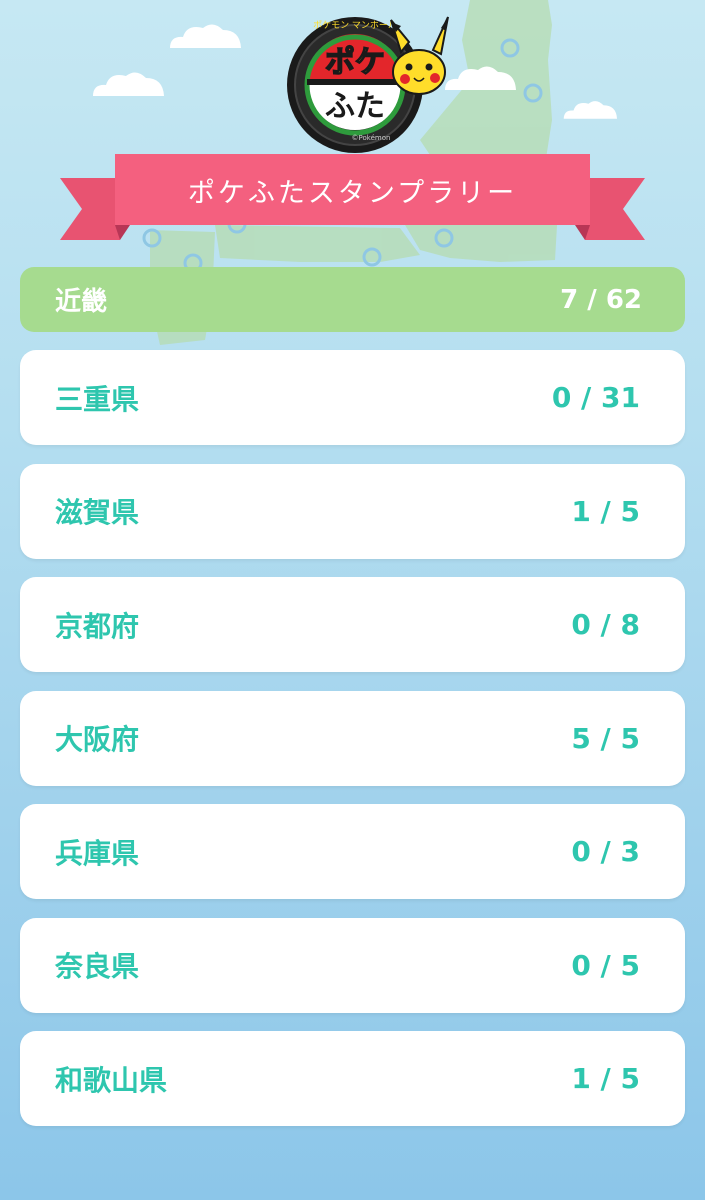  Describe the element at coordinates (81, 302) in the screenshot. I see `region-name: 近畿` at that location.